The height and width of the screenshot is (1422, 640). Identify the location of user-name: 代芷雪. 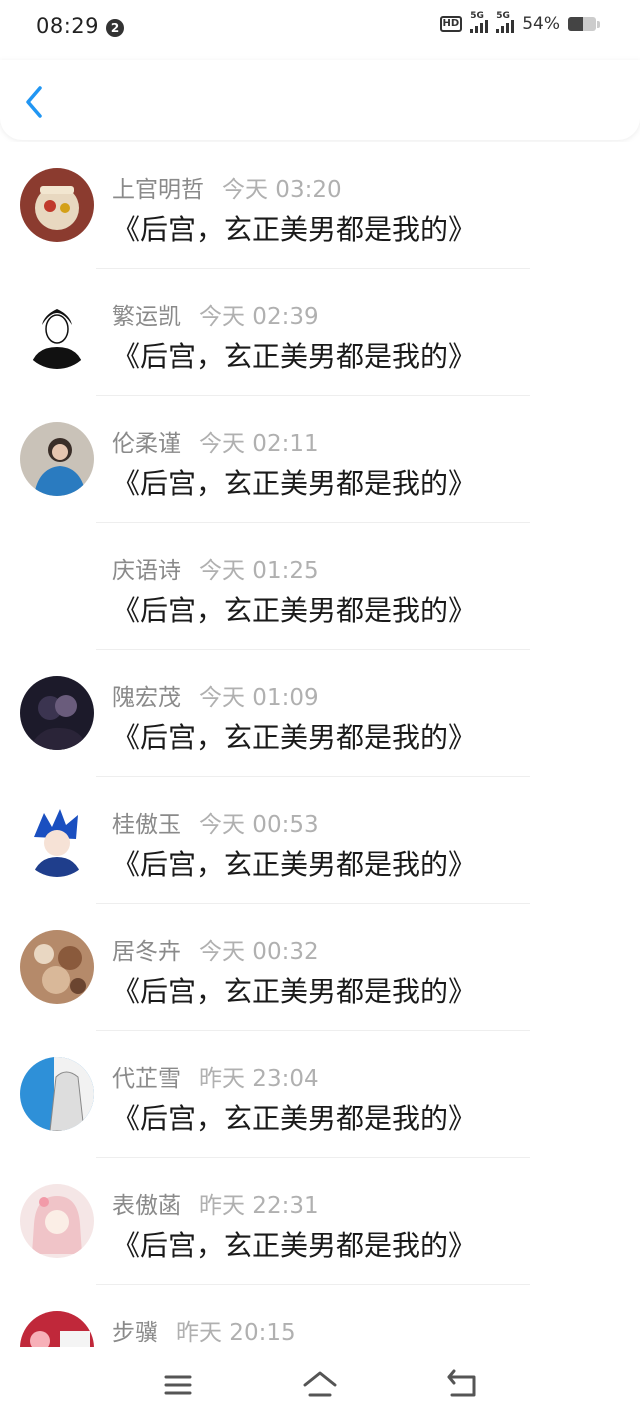
(146, 1079).